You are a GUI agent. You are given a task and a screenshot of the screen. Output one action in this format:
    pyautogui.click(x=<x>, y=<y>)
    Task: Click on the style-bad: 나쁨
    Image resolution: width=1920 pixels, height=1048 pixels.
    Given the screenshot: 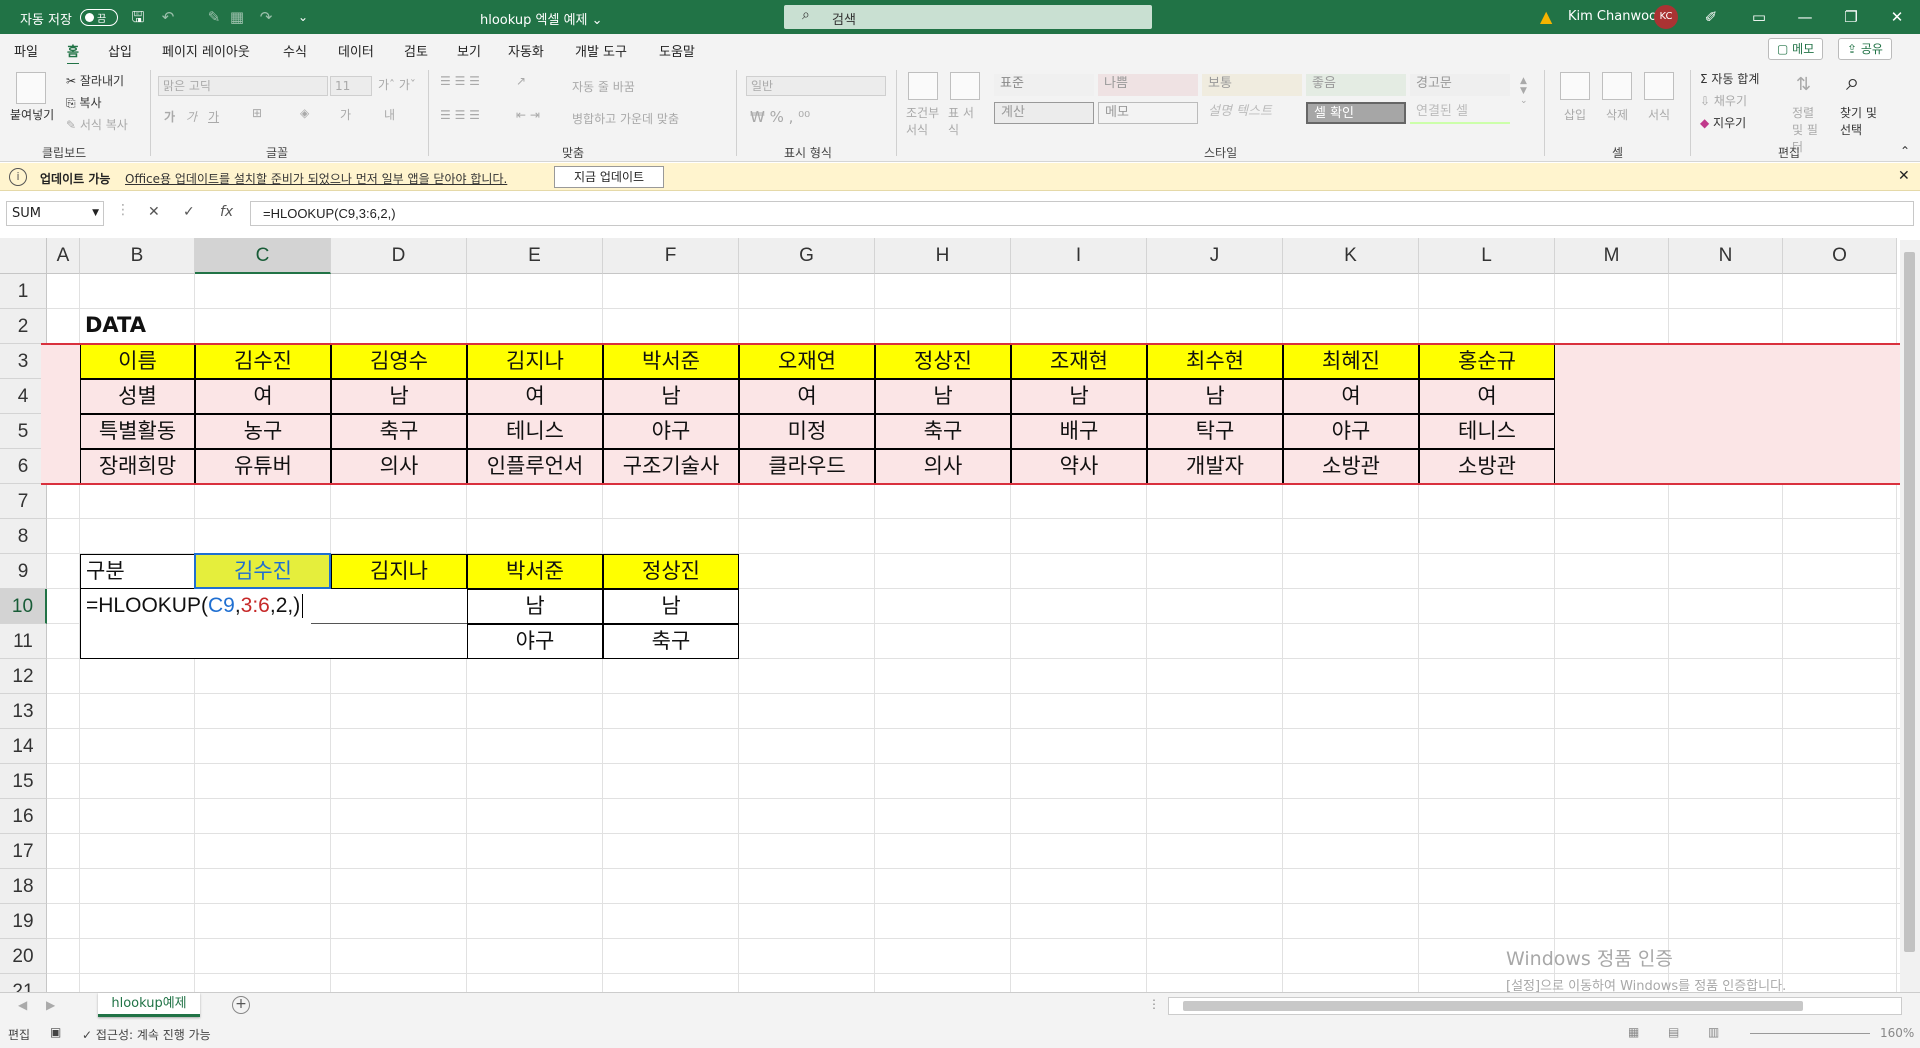 What is the action you would take?
    pyautogui.click(x=1148, y=85)
    